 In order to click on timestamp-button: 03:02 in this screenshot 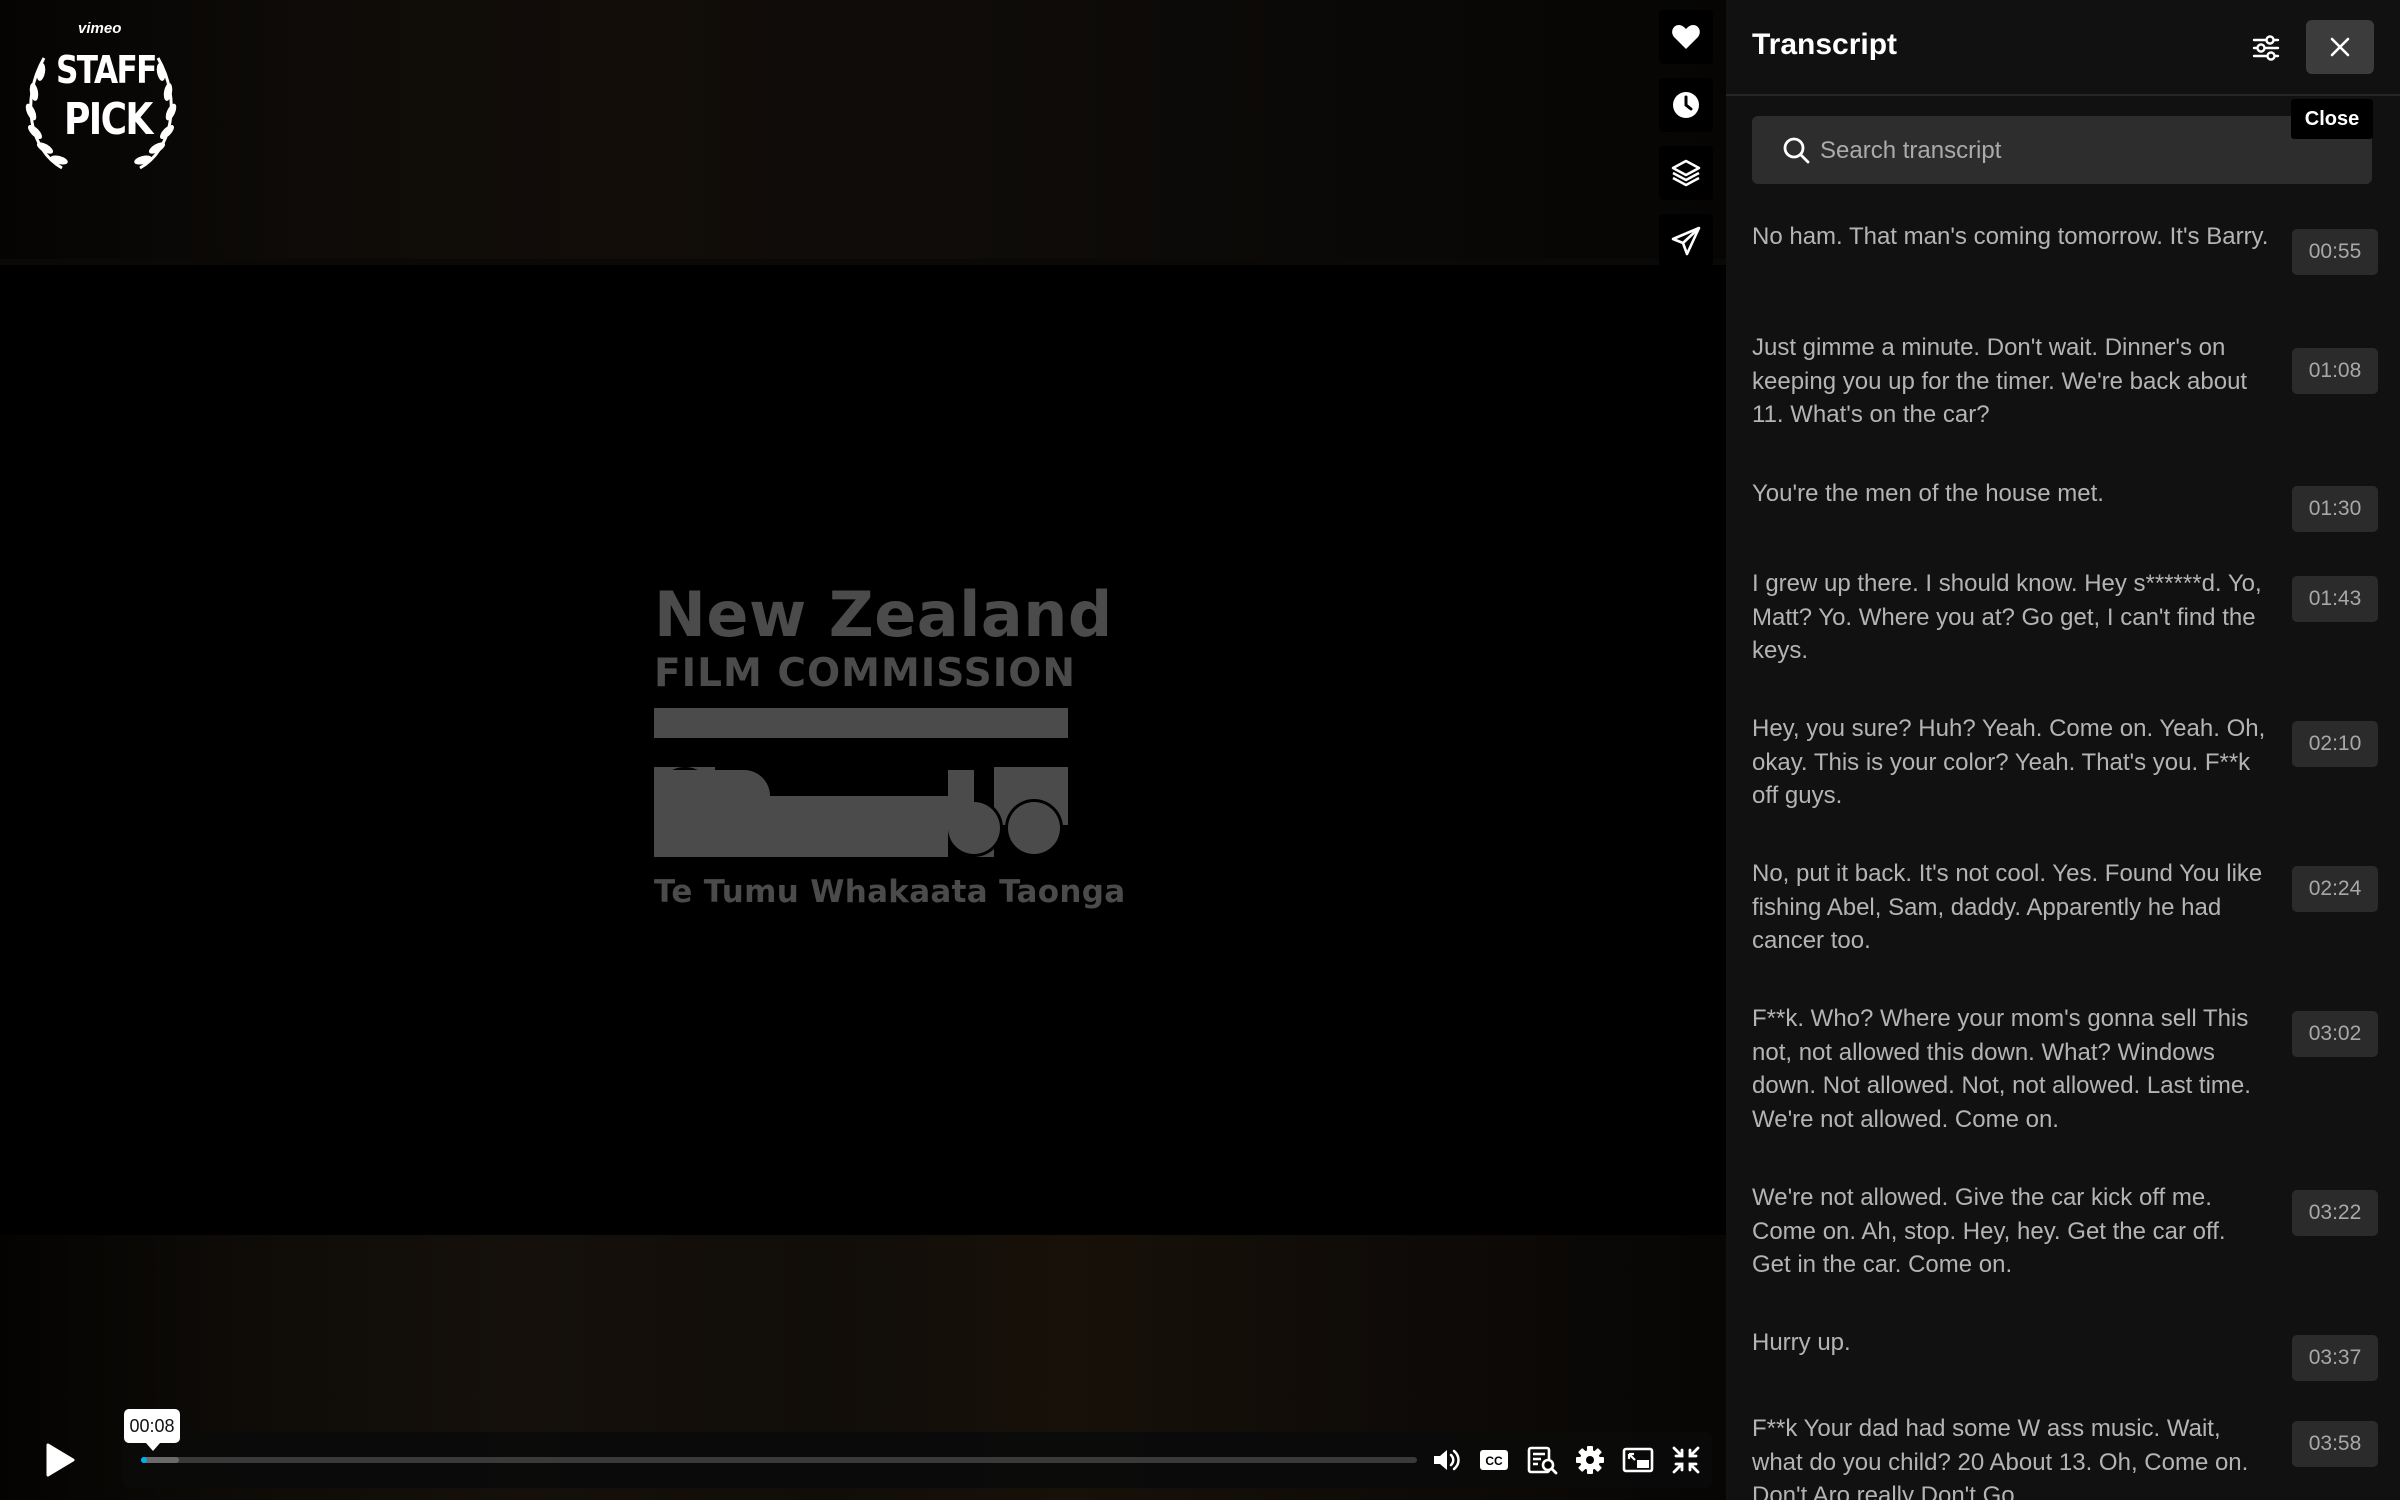, I will do `click(2335, 1034)`.